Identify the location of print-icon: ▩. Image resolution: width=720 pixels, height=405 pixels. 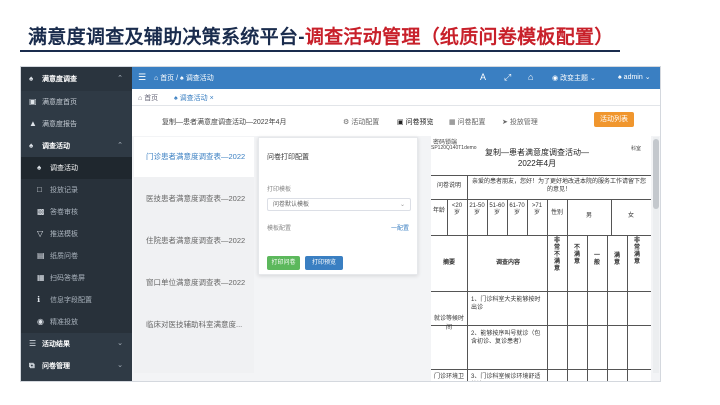
(41, 211).